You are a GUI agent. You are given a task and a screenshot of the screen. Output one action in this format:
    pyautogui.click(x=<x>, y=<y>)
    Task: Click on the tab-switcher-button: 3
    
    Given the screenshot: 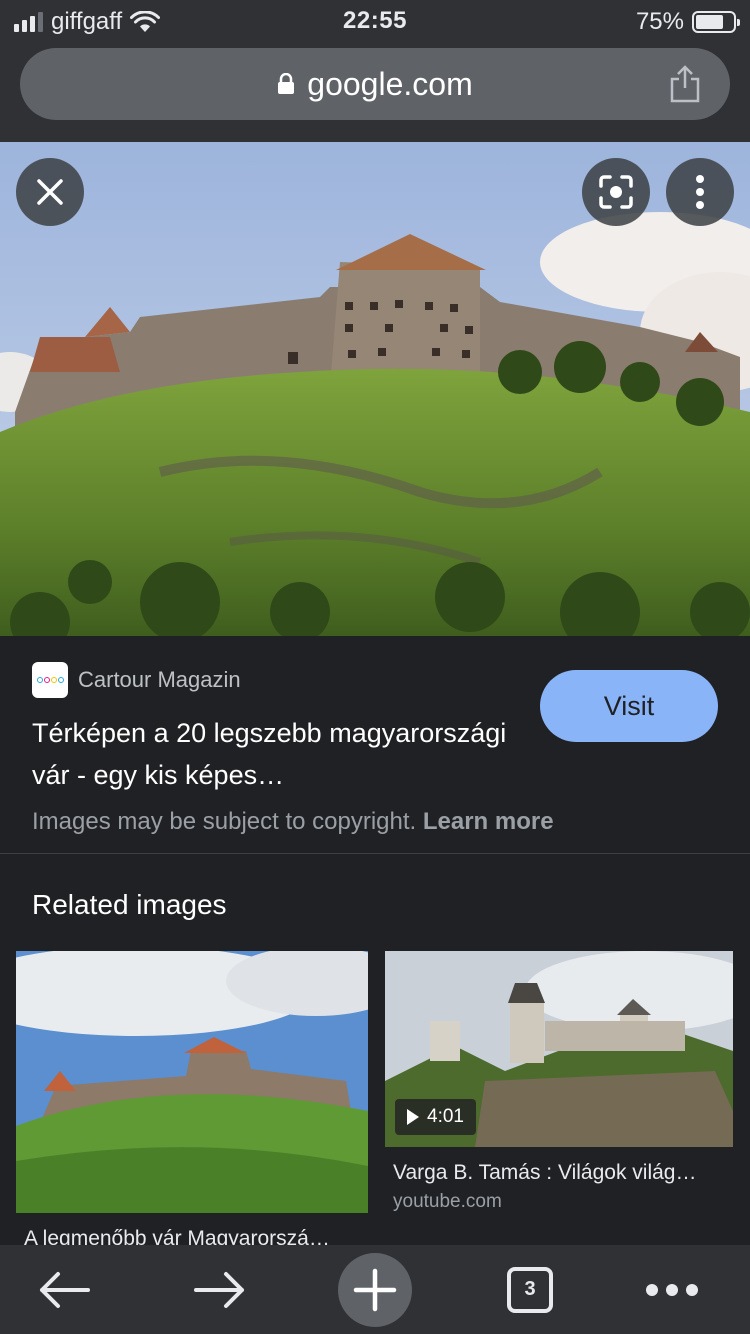 What is the action you would take?
    pyautogui.click(x=530, y=1289)
    